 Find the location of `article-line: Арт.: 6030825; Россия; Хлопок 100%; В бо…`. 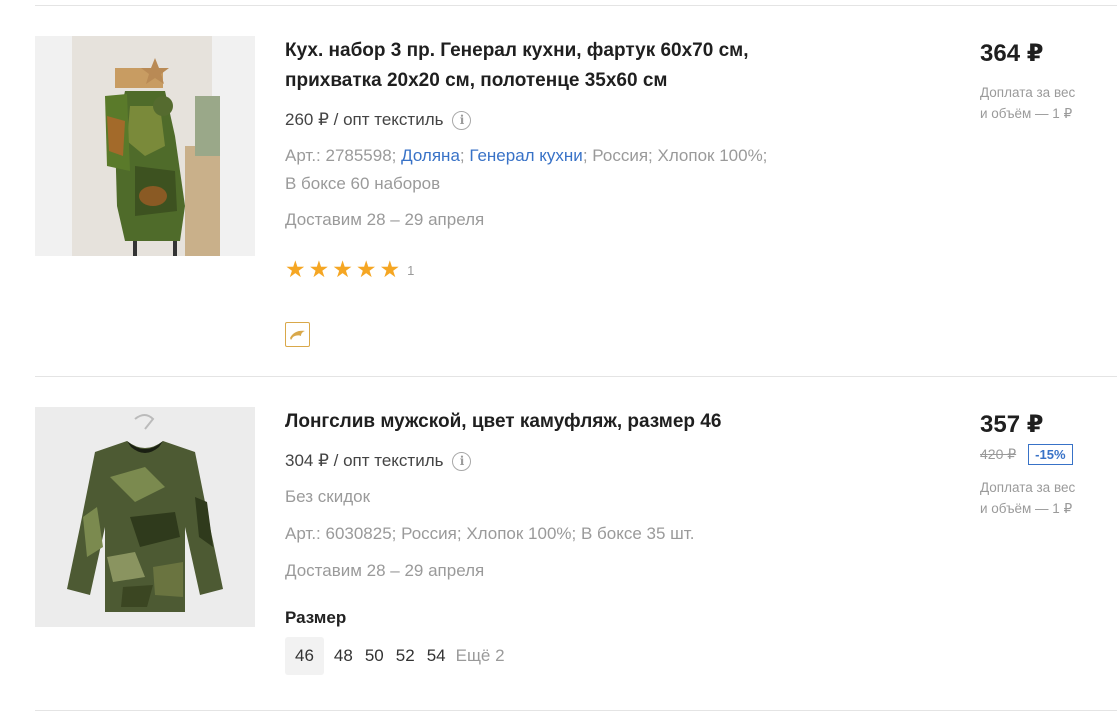

article-line: Арт.: 6030825; Россия; Хлопок 100%; В бо… is located at coordinates (490, 533).